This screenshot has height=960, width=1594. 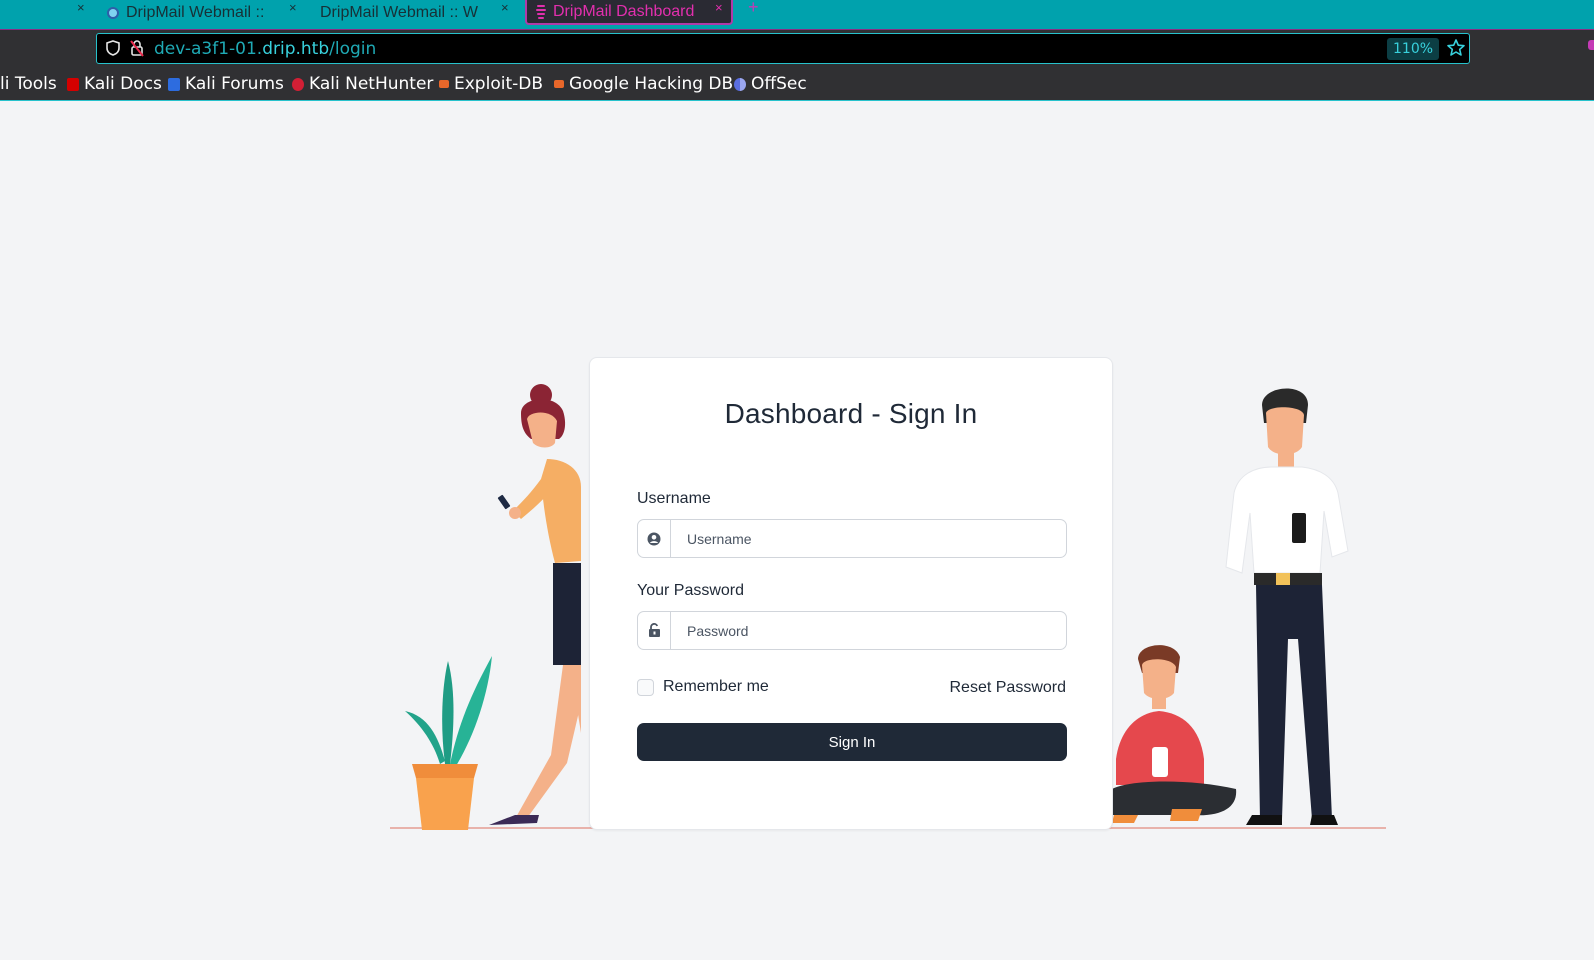 I want to click on password-label: Your Password, so click(x=691, y=590).